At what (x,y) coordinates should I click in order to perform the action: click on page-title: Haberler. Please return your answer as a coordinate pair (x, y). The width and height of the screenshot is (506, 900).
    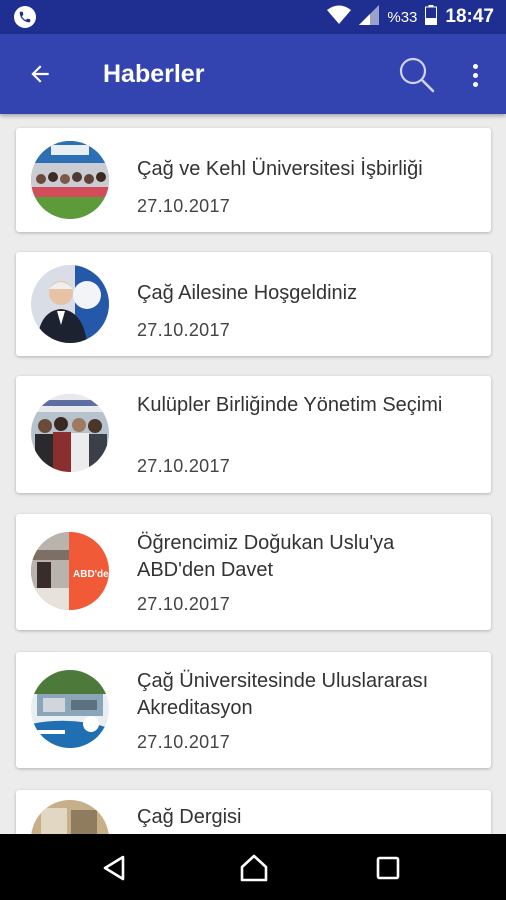
    Looking at the image, I should click on (154, 74).